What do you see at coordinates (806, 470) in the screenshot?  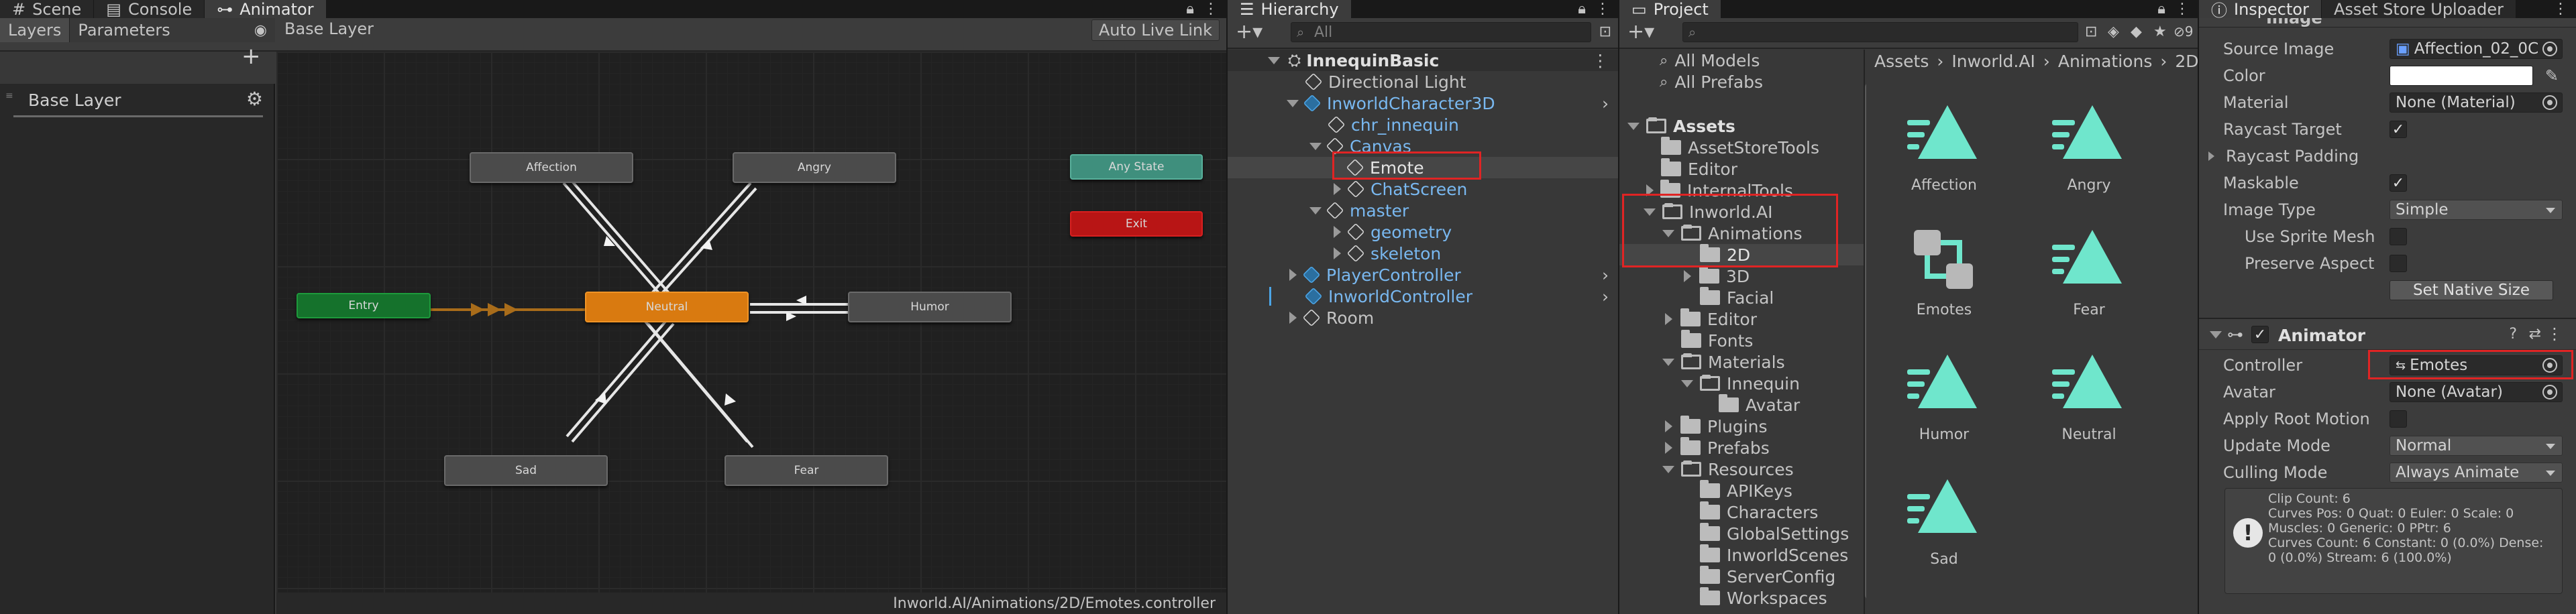 I see `state-fear: Fear` at bounding box center [806, 470].